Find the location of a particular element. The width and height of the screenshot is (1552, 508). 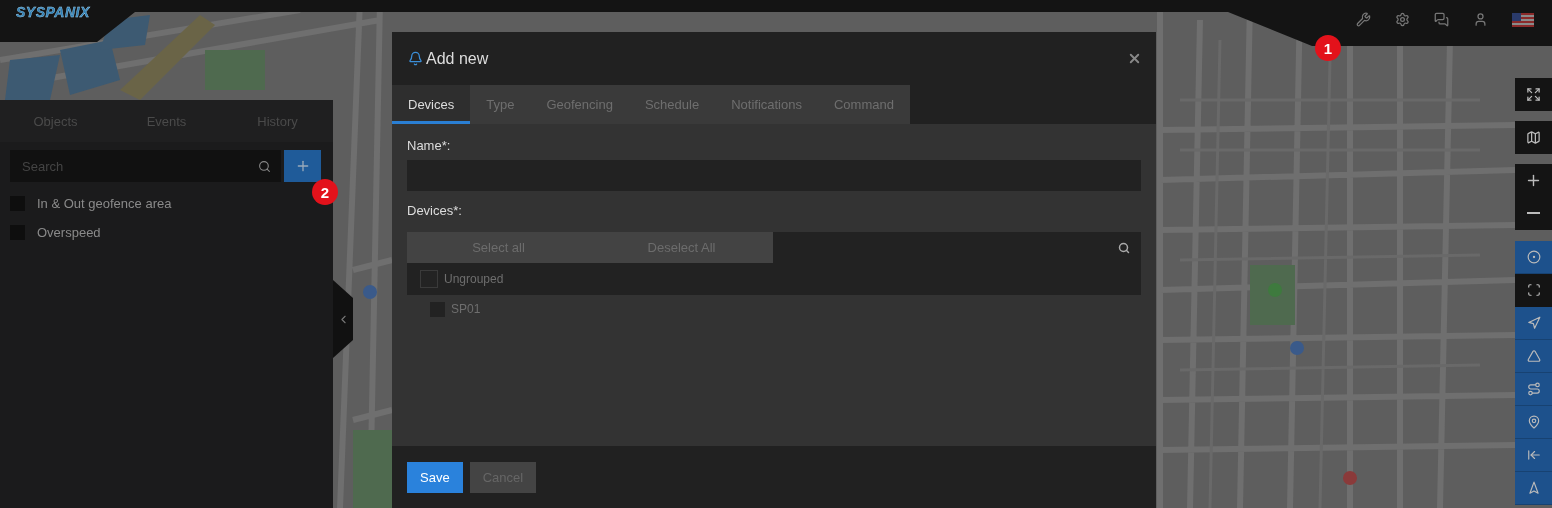

device-label: SP01 is located at coordinates (466, 309).